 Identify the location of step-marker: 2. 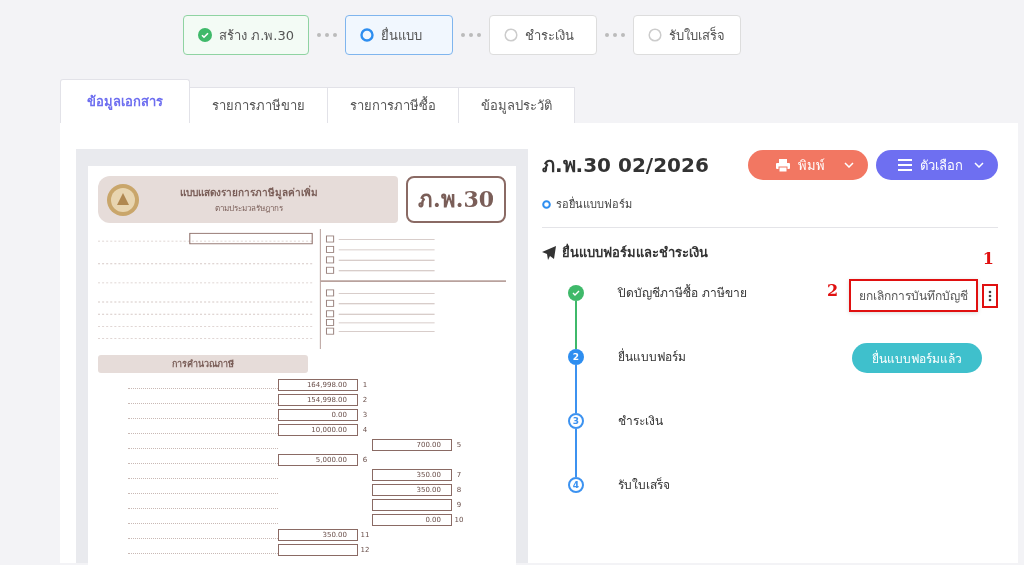
(576, 357).